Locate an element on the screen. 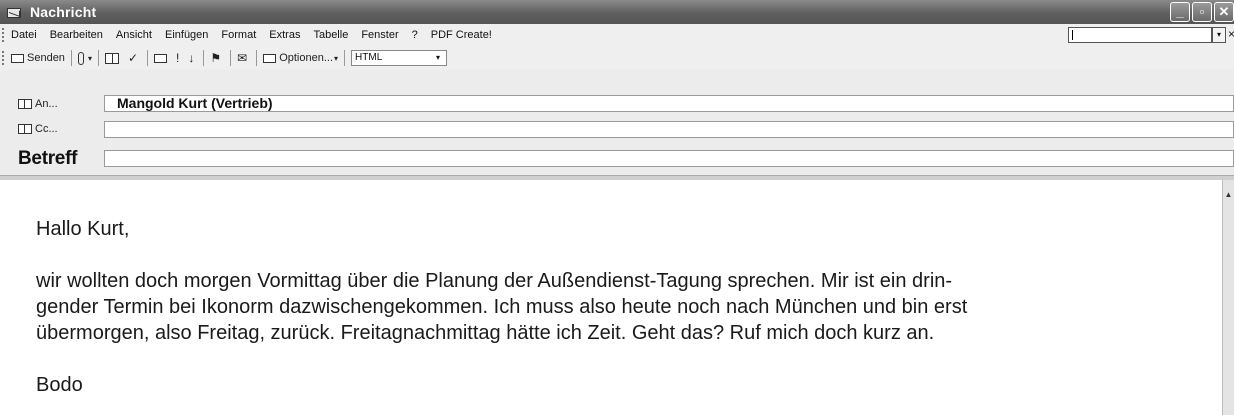  help-search-input is located at coordinates (1140, 35).